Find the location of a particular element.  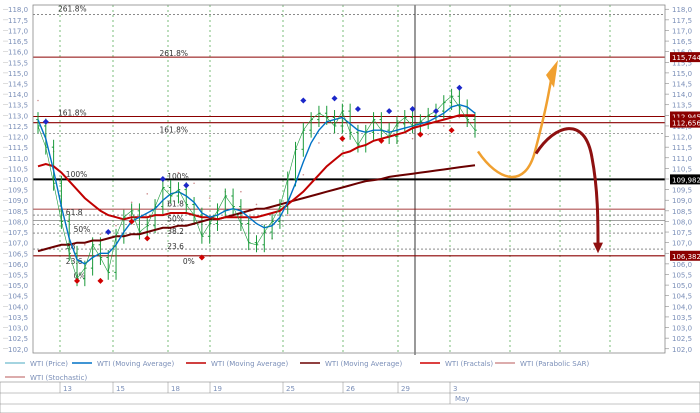

y-tick-label: 117,0 is located at coordinates (682, 31).